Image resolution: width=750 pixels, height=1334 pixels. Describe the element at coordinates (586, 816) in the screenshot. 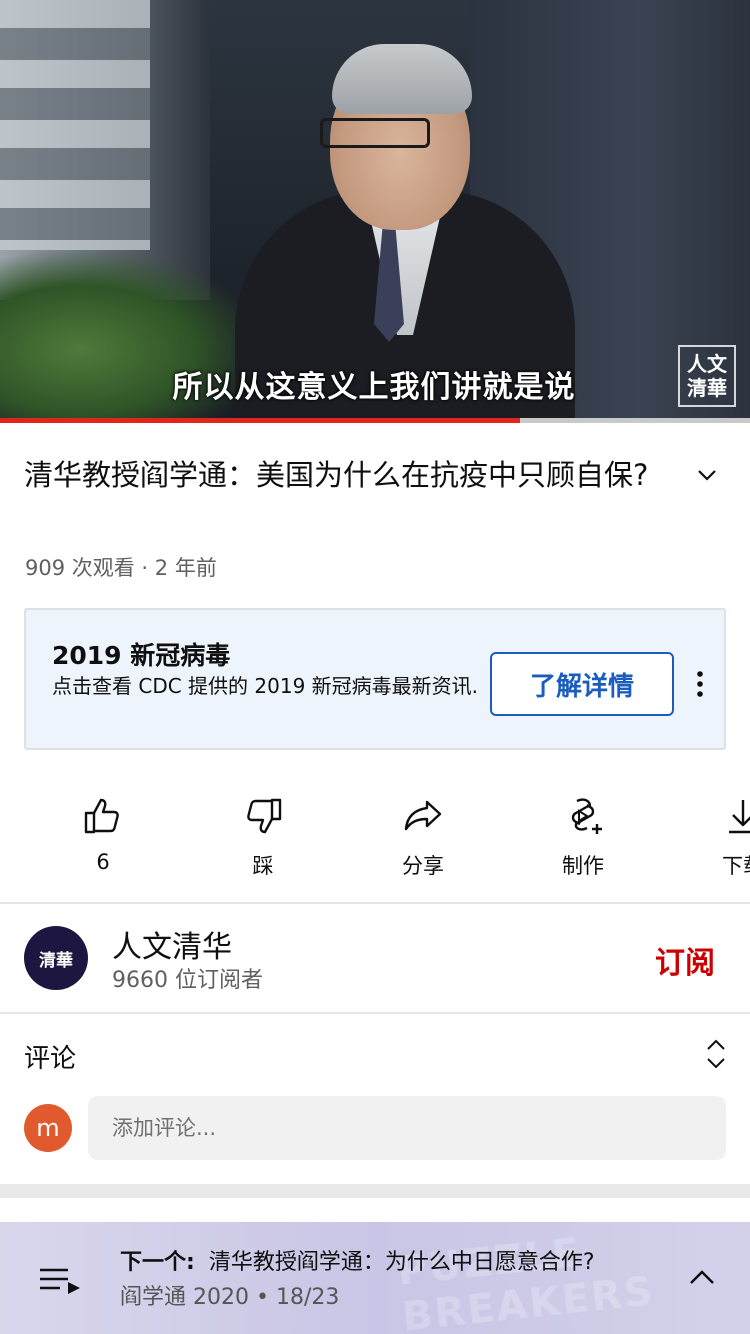

I see `create-icon` at that location.